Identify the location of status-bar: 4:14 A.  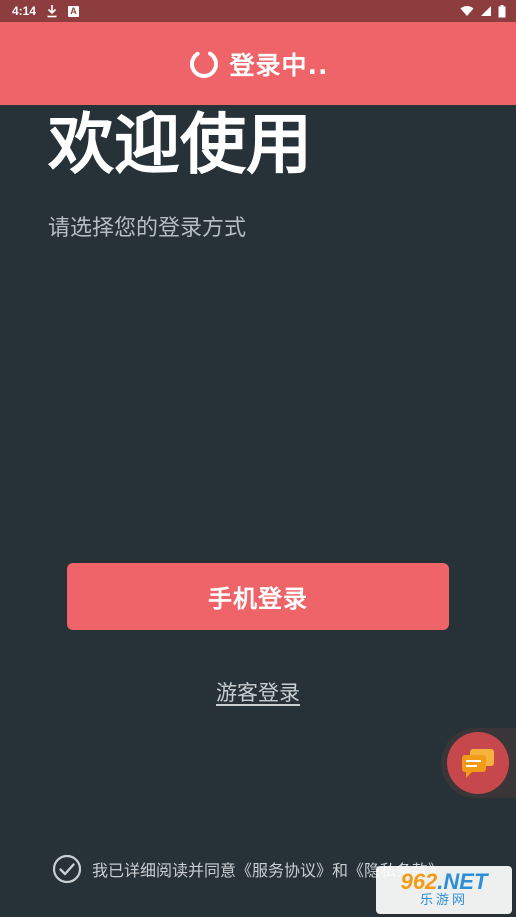
(258, 11).